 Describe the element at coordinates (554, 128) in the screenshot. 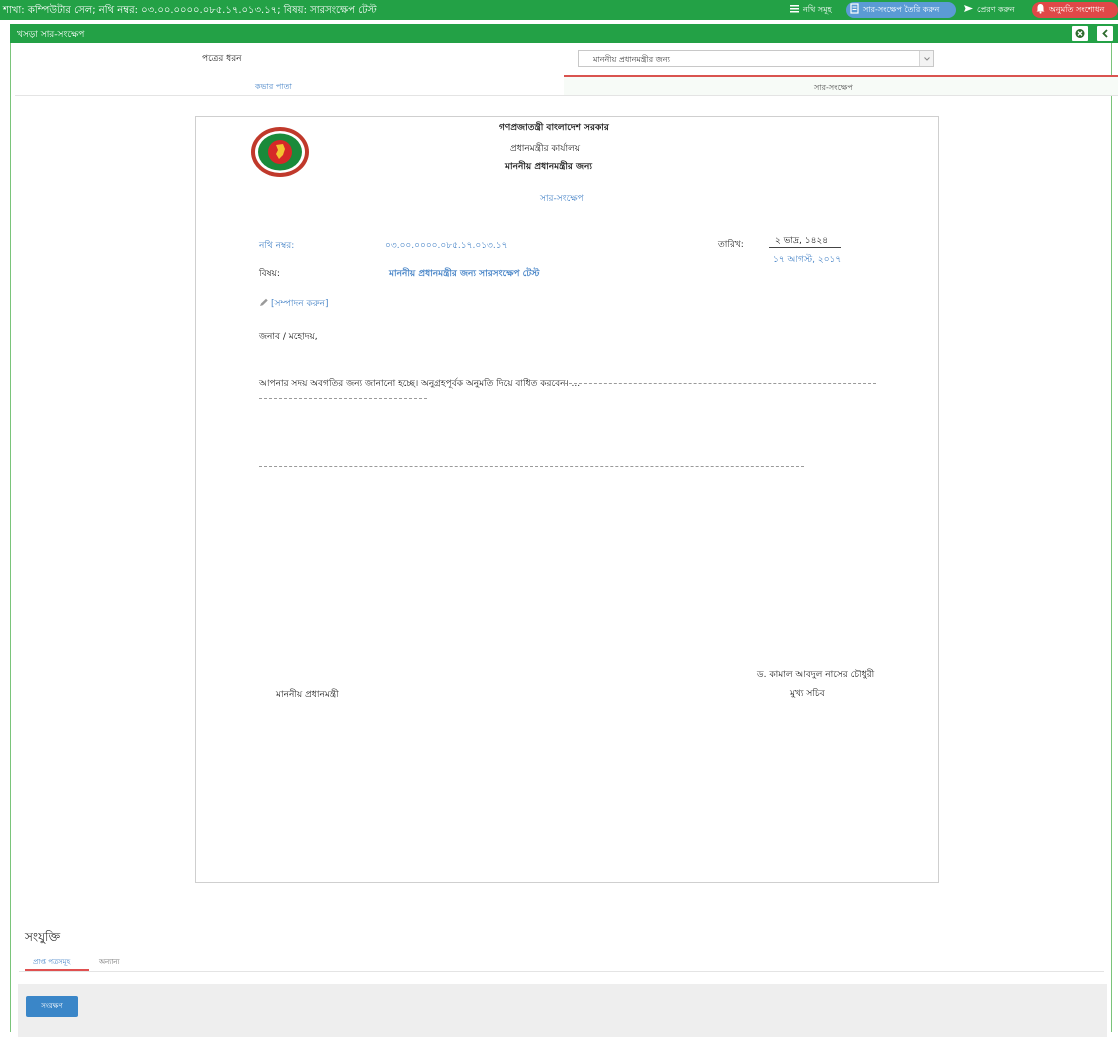

I see `government-title: গণপ্রজাতন্ত্রী বাংলাদেশ সরকার` at that location.